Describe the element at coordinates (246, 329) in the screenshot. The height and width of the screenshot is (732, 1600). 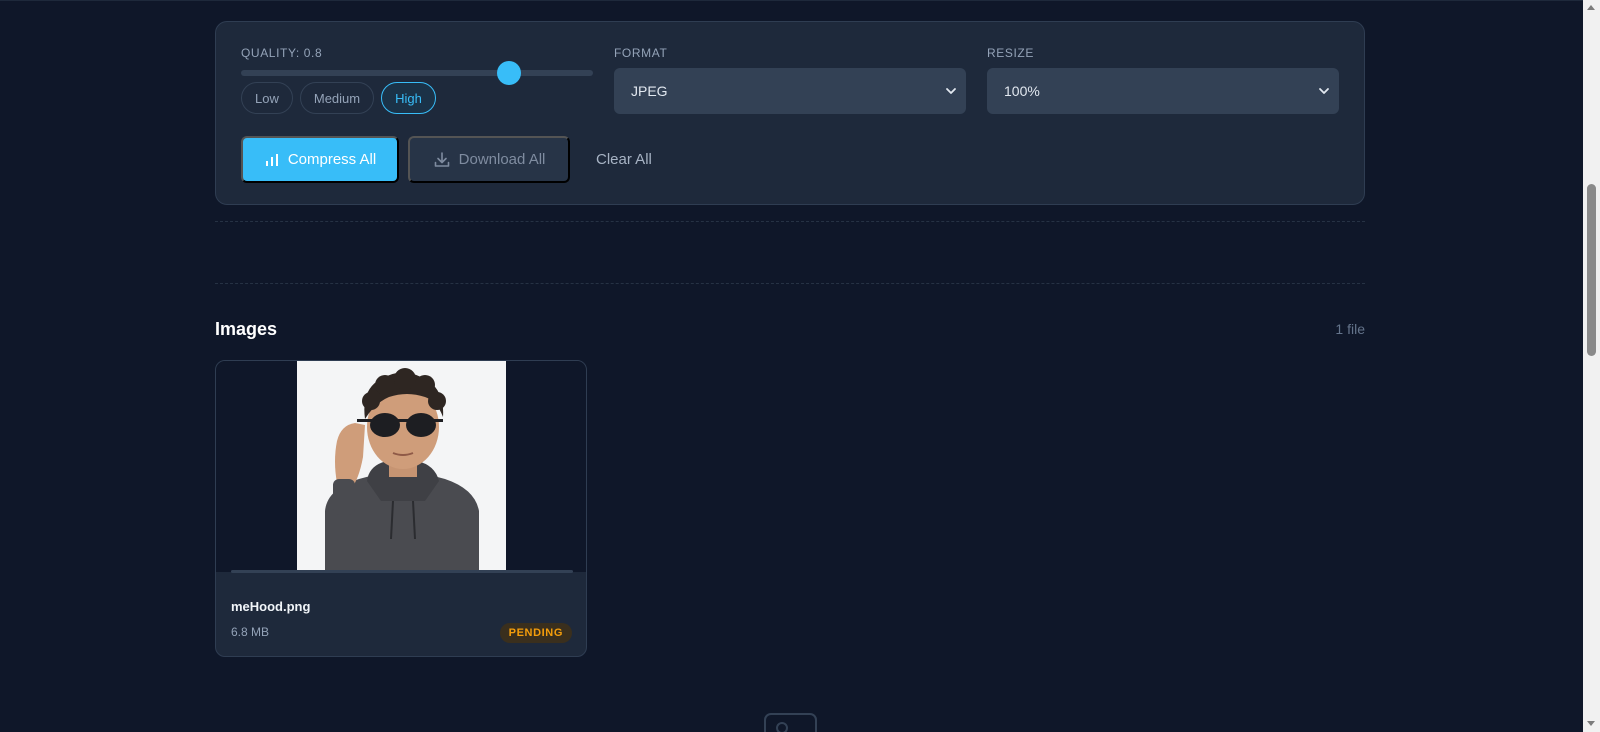
I see `images-section-title: Images` at that location.